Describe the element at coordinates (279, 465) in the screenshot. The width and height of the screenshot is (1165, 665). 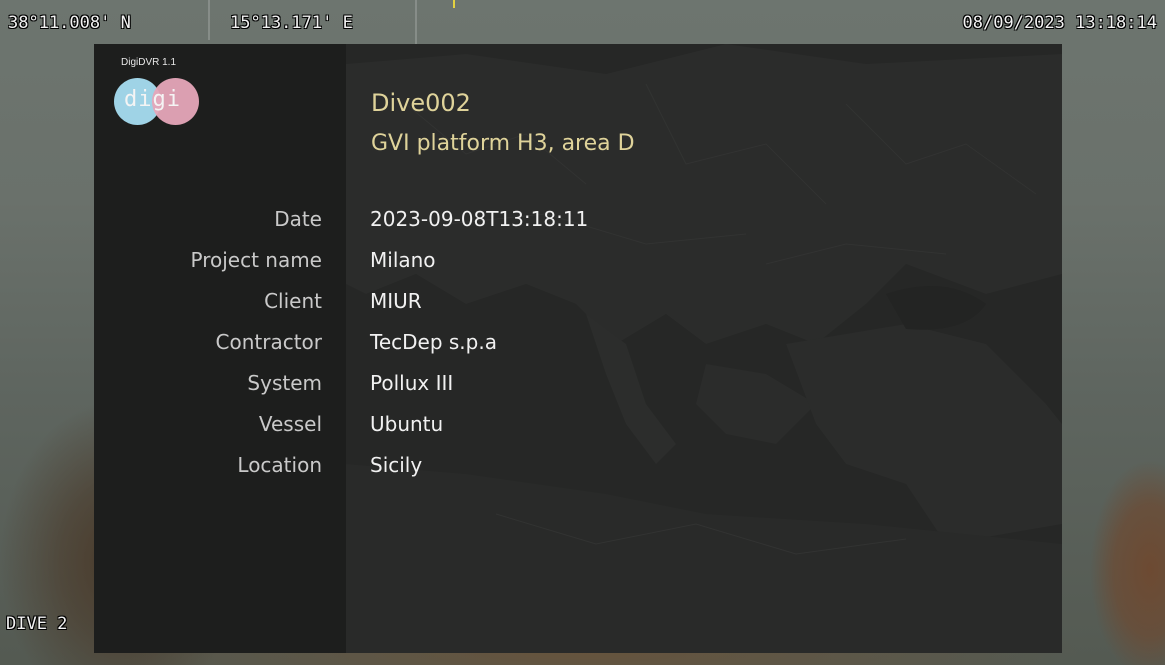
I see `detail-label: Location` at that location.